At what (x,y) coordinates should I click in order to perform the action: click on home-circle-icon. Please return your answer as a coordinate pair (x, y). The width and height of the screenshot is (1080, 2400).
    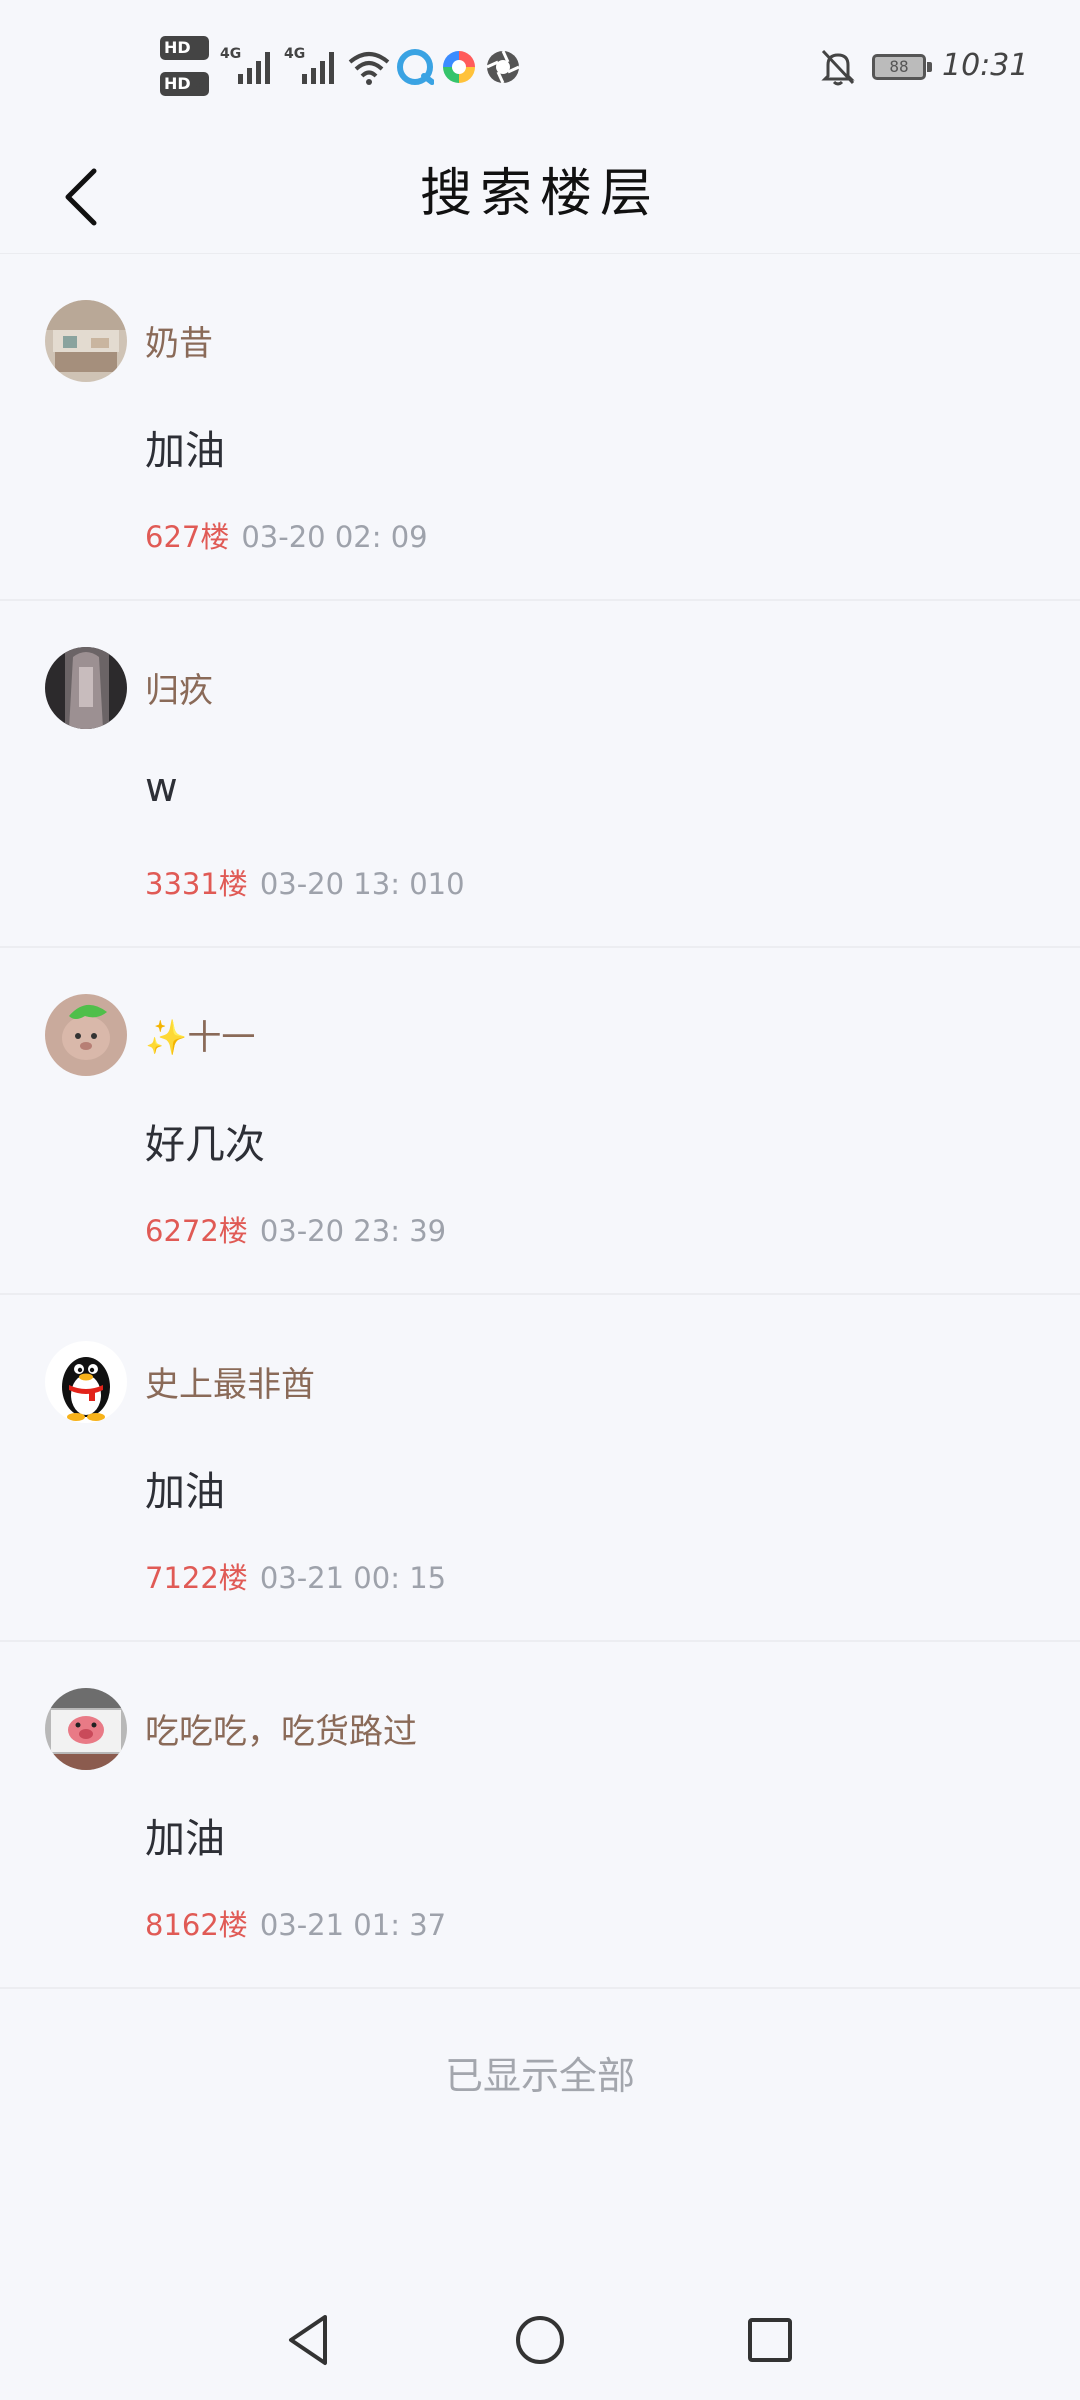
    Looking at the image, I should click on (540, 2340).